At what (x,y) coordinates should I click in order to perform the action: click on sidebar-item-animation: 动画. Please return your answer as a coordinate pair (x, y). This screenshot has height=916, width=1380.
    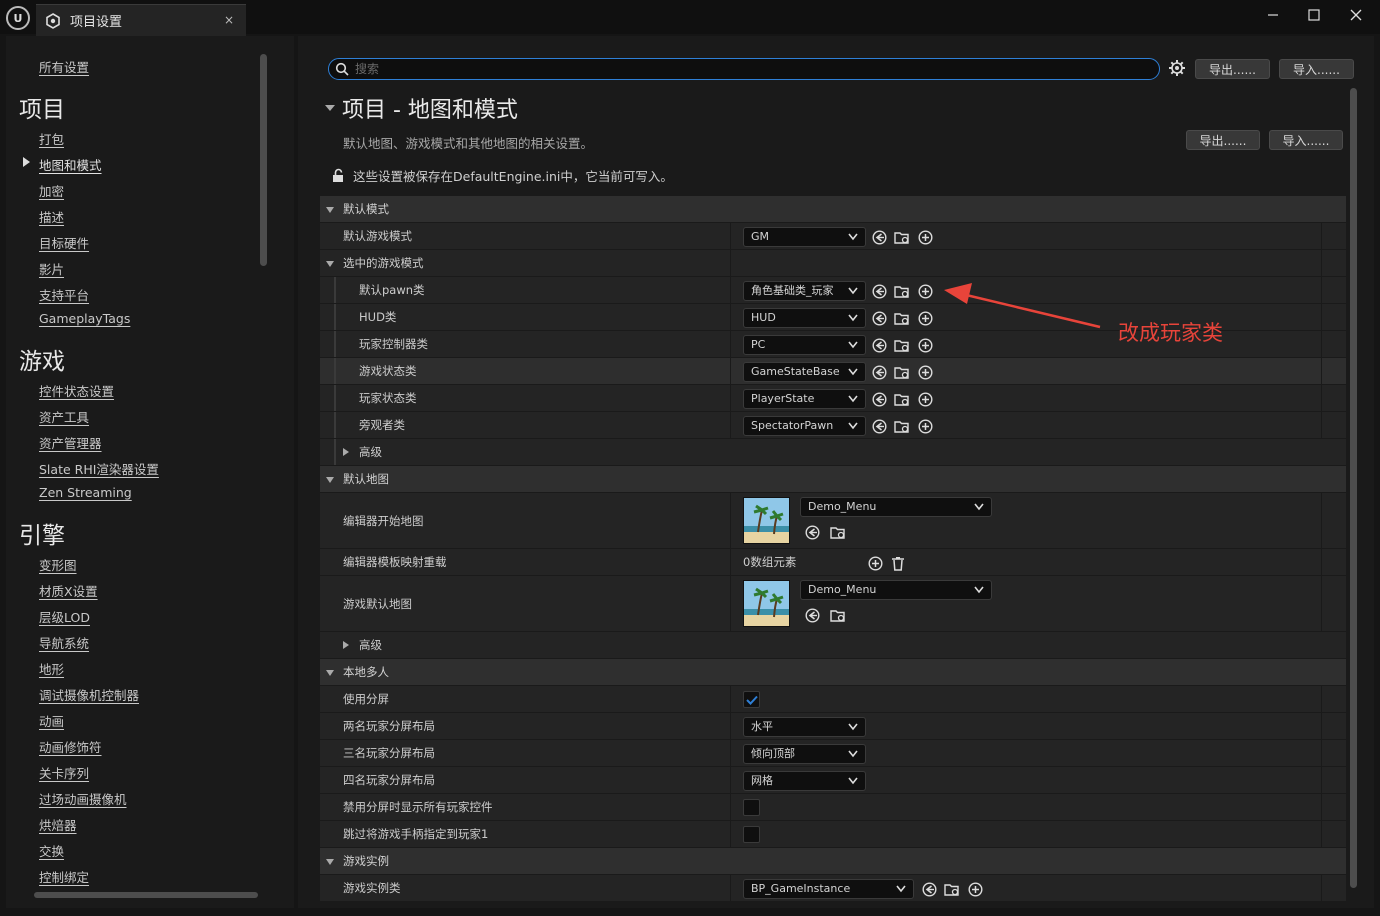
    Looking at the image, I should click on (51, 720).